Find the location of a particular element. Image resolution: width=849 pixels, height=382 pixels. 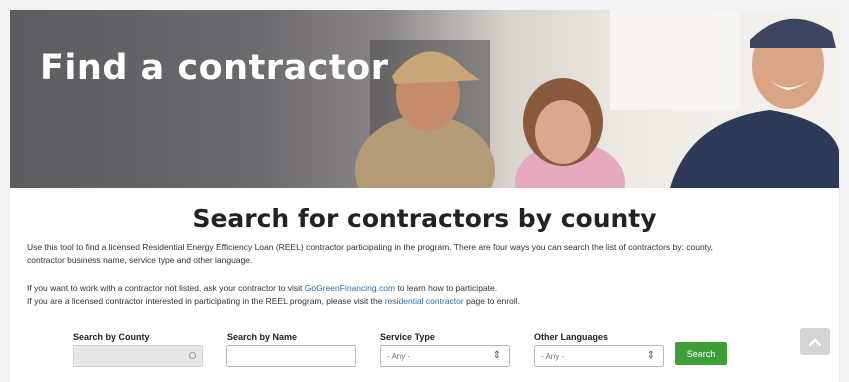

worker-2-body is located at coordinates (754, 149).